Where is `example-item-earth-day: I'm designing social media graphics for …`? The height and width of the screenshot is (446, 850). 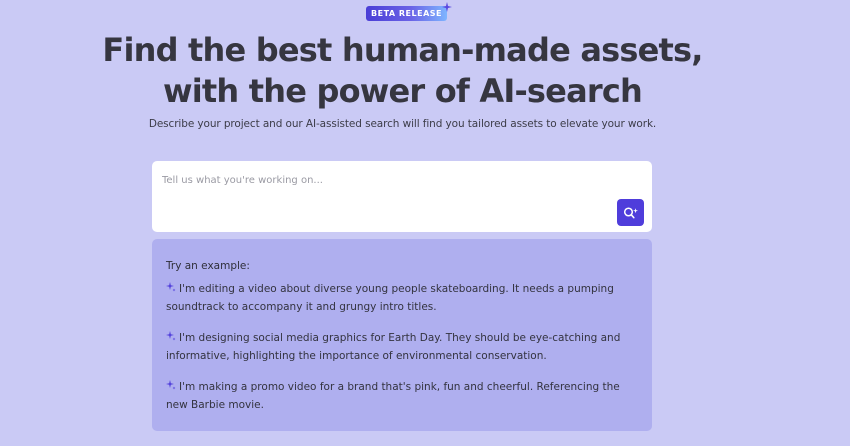
example-item-earth-day: I'm designing social media graphics for … is located at coordinates (402, 347).